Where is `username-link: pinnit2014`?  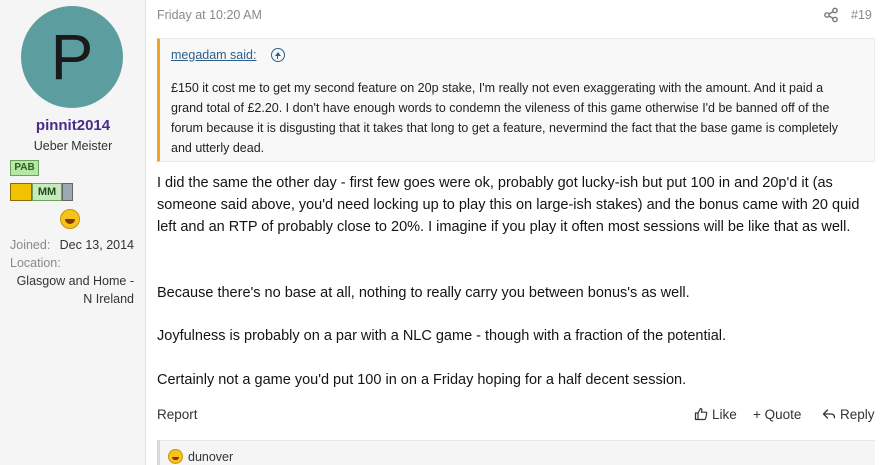
username-link: pinnit2014 is located at coordinates (73, 125).